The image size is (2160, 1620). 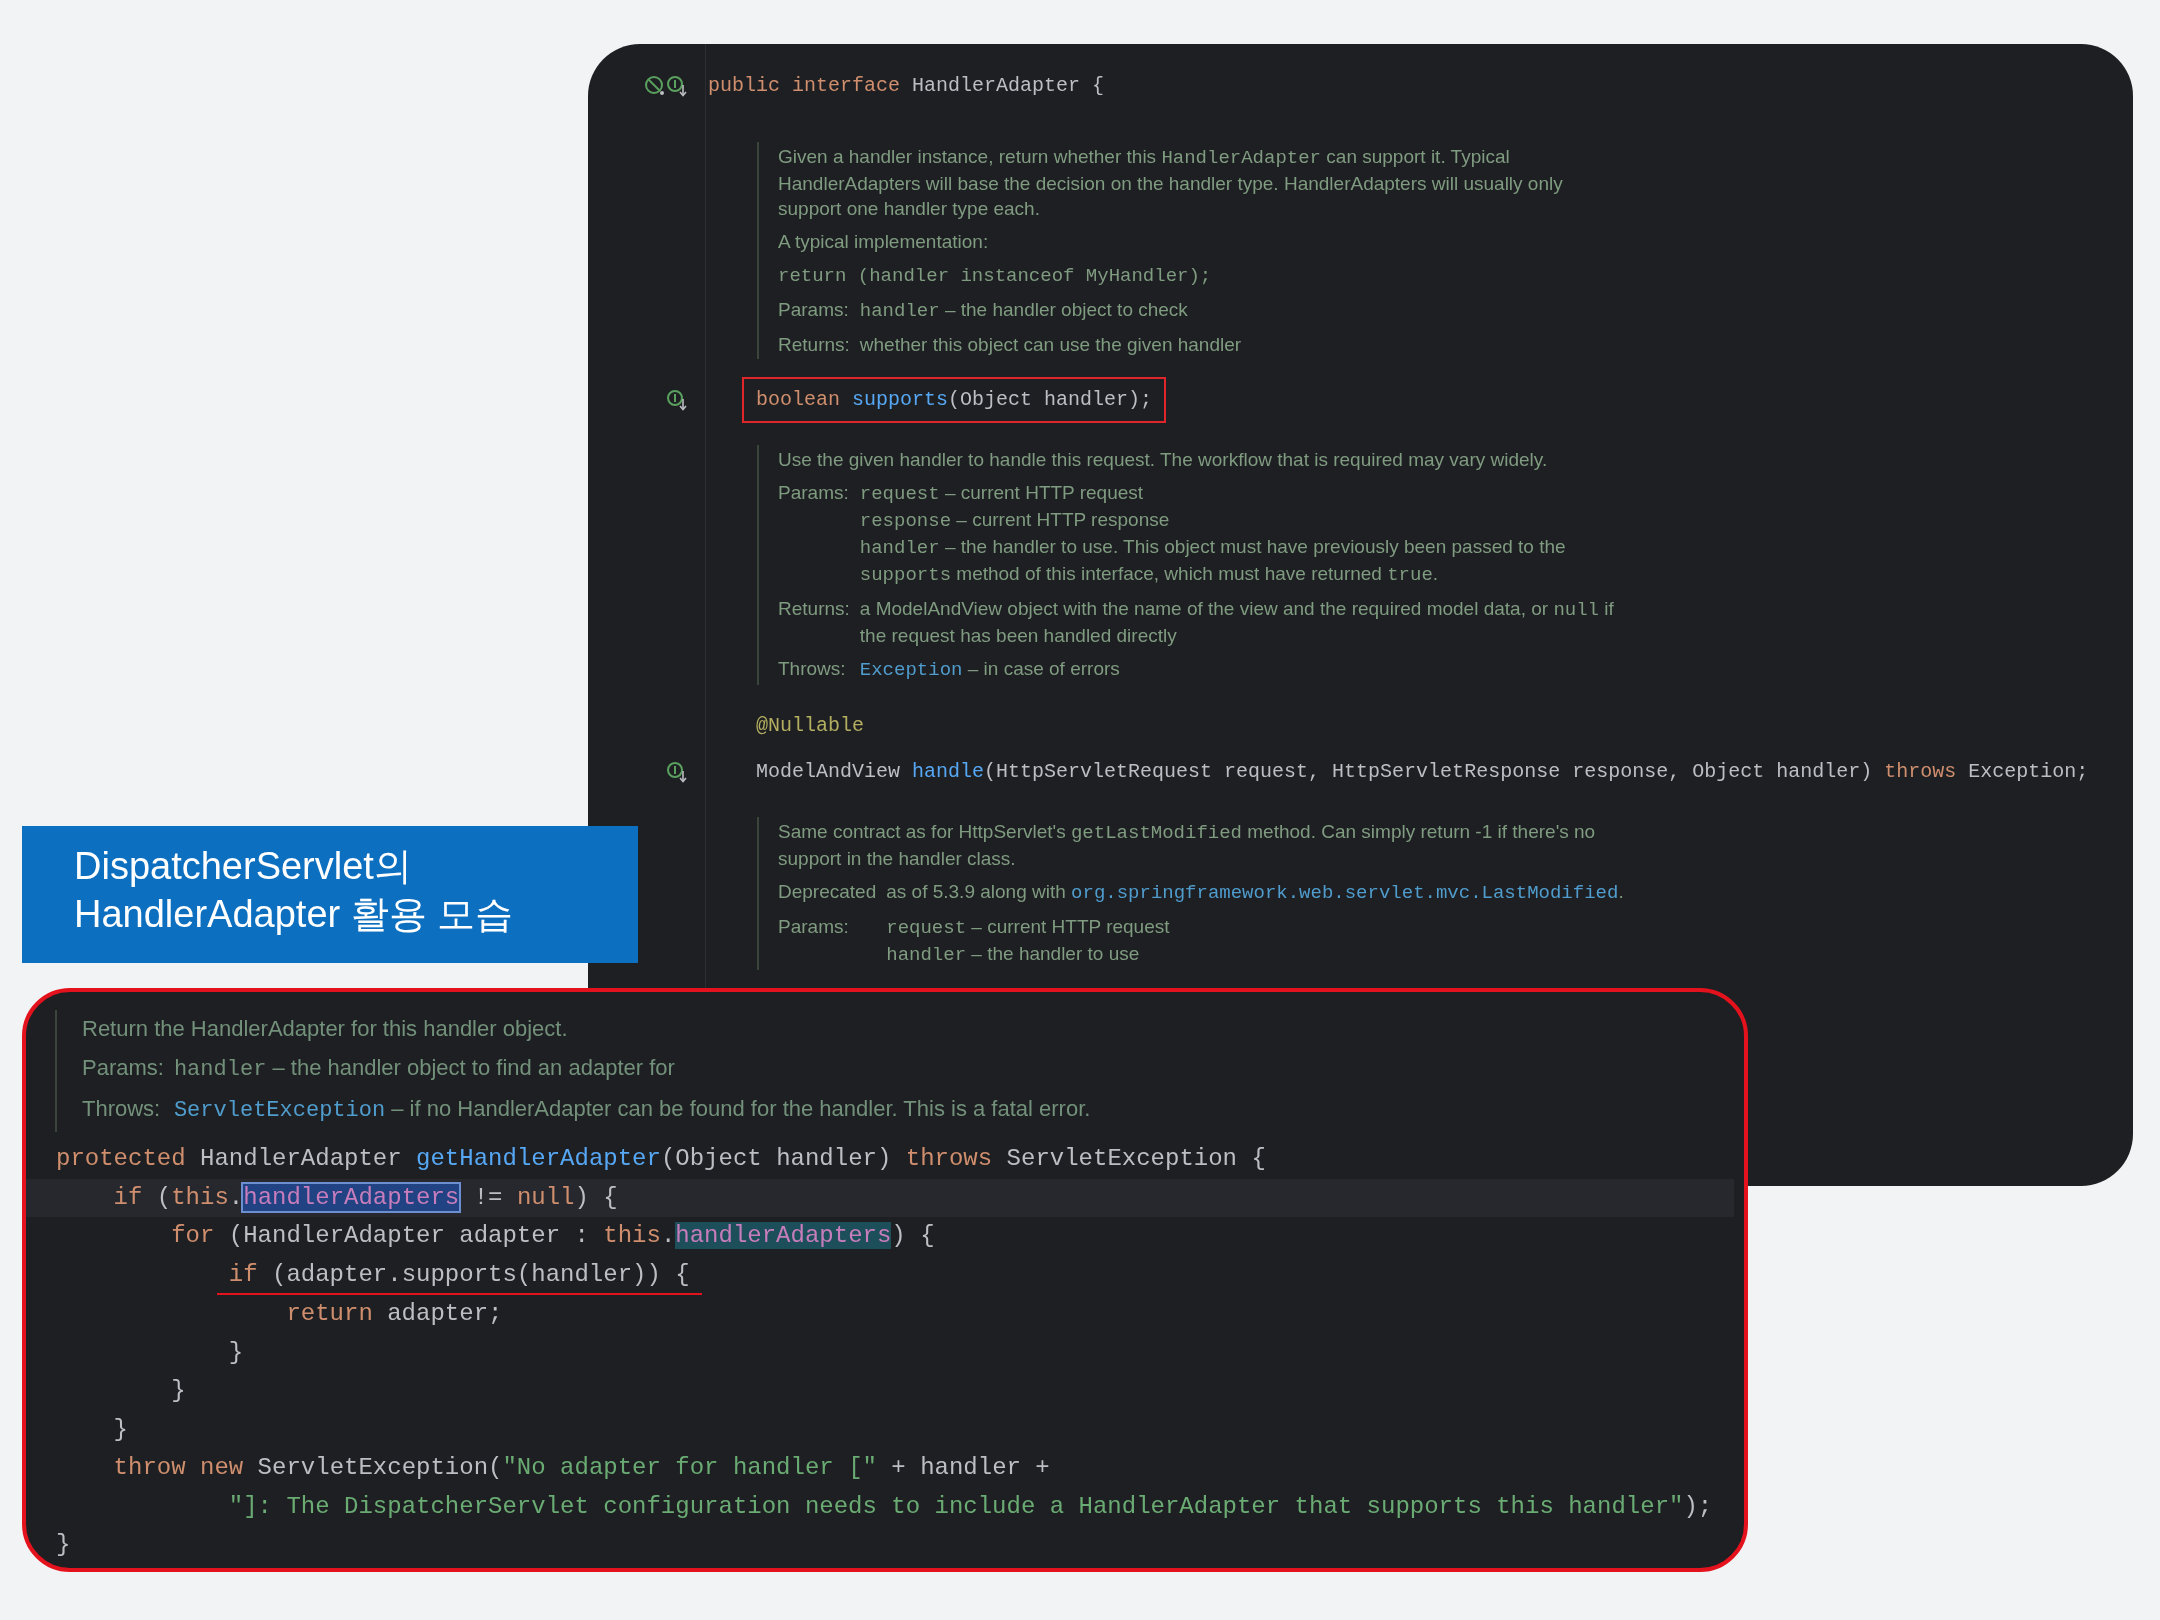 I want to click on doc-text: handler – the handler to use. This object must have previously been passed to the, so click(x=1213, y=548).